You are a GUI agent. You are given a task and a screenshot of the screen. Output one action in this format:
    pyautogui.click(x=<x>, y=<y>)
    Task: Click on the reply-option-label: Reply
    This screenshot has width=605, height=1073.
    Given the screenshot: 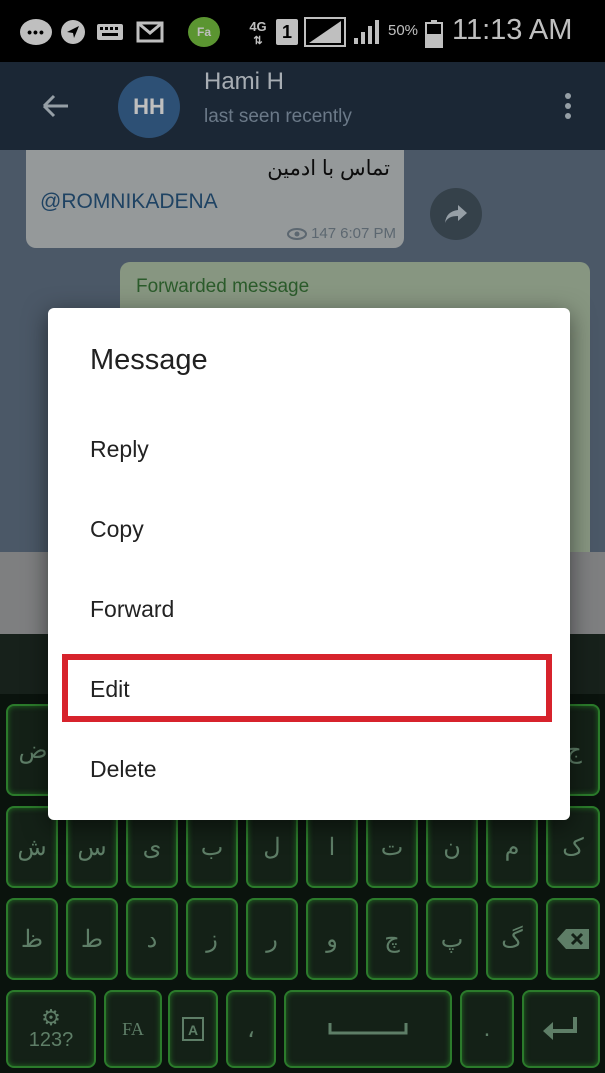 What is the action you would take?
    pyautogui.click(x=119, y=449)
    